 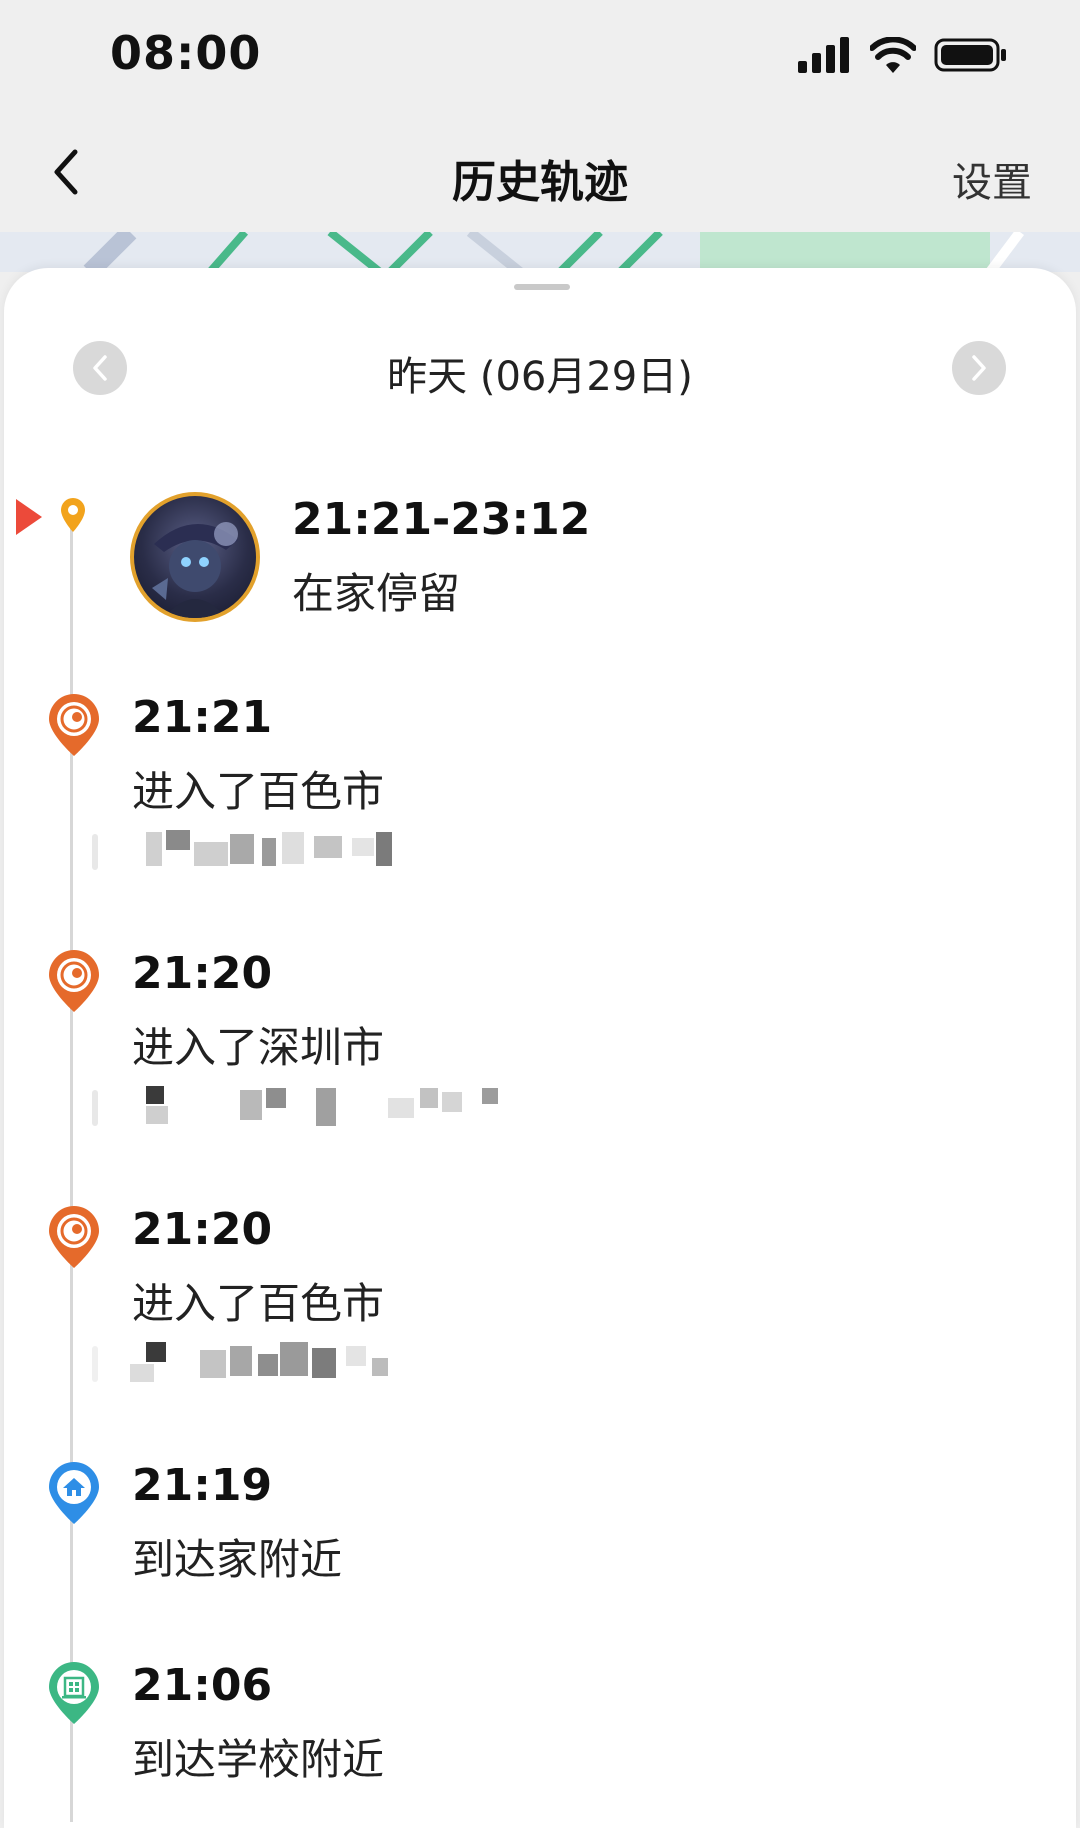 What do you see at coordinates (202, 717) in the screenshot?
I see `entry-time: 21:21` at bounding box center [202, 717].